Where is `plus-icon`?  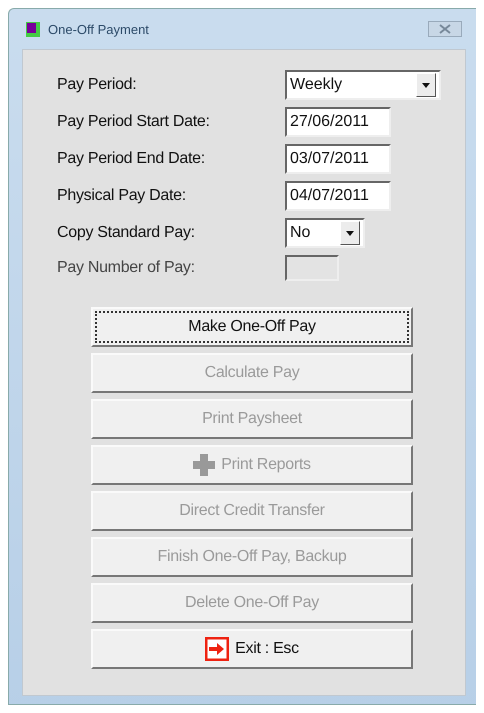 plus-icon is located at coordinates (204, 465).